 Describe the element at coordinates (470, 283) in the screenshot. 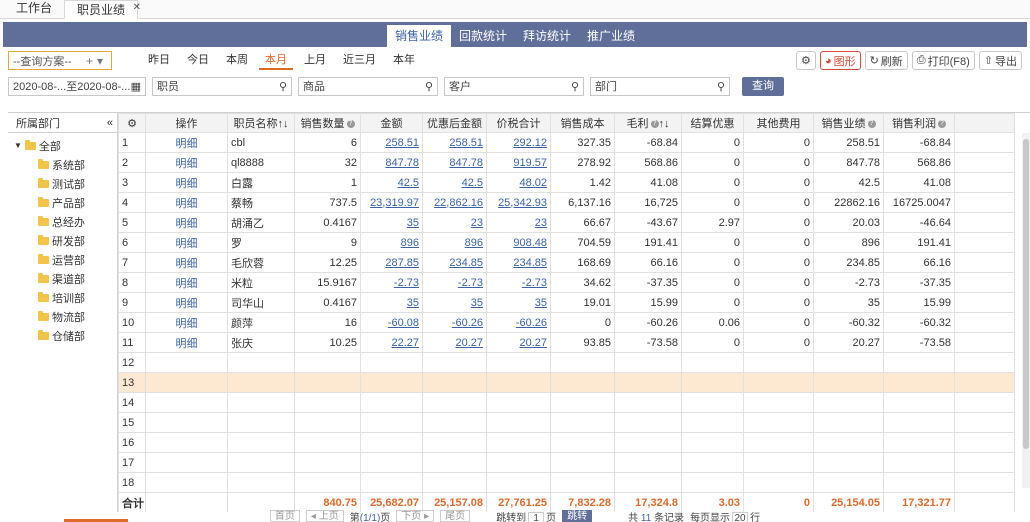

I see `disc-link: -2.73` at that location.